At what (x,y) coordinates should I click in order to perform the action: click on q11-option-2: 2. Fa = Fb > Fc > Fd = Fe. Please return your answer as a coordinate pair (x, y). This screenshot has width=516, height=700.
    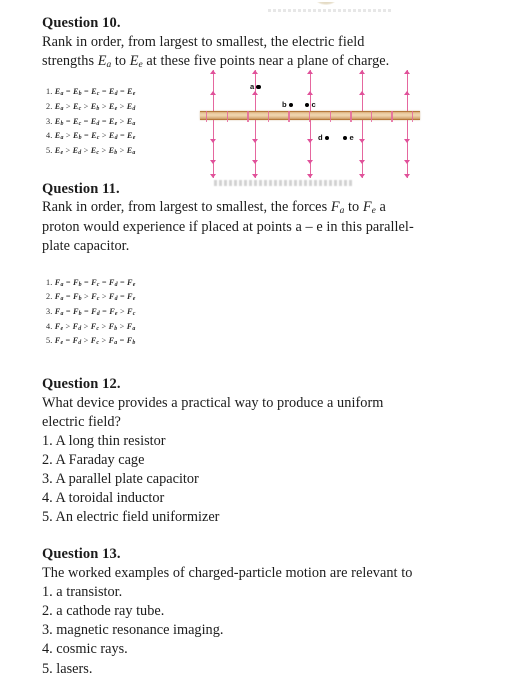
    Looking at the image, I should click on (262, 297).